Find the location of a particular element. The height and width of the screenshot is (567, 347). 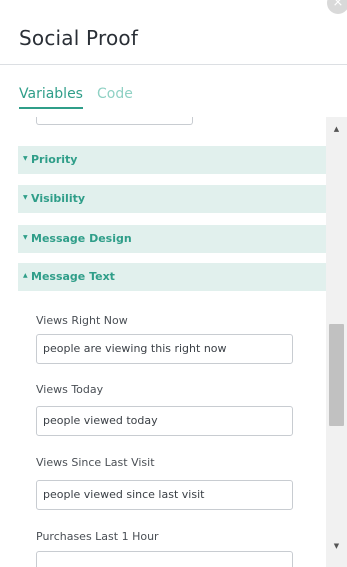

section-visibility: ▼ Visibility is located at coordinates (172, 199).